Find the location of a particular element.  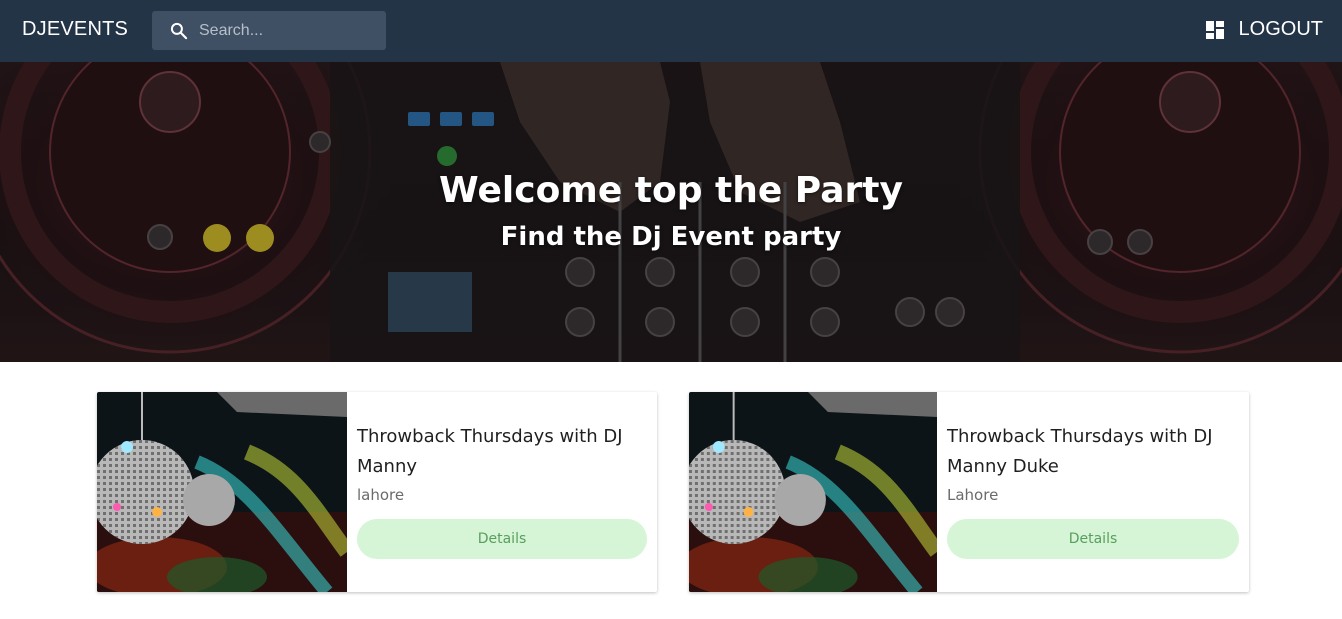

card-body: Throwback Thursdays with DJ Manny lahore is located at coordinates (502, 463).